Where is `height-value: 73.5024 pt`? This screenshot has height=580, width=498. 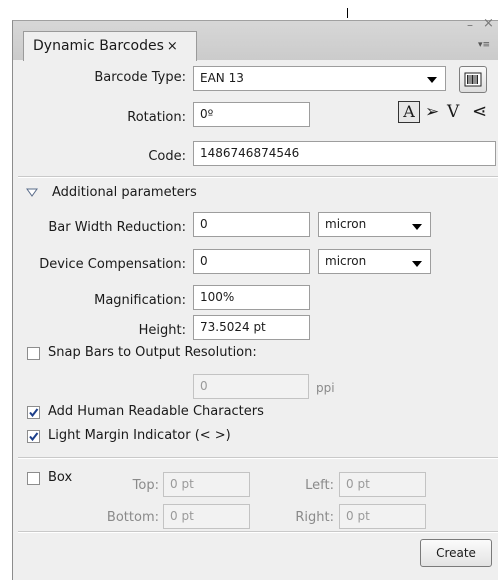 height-value: 73.5024 pt is located at coordinates (233, 327).